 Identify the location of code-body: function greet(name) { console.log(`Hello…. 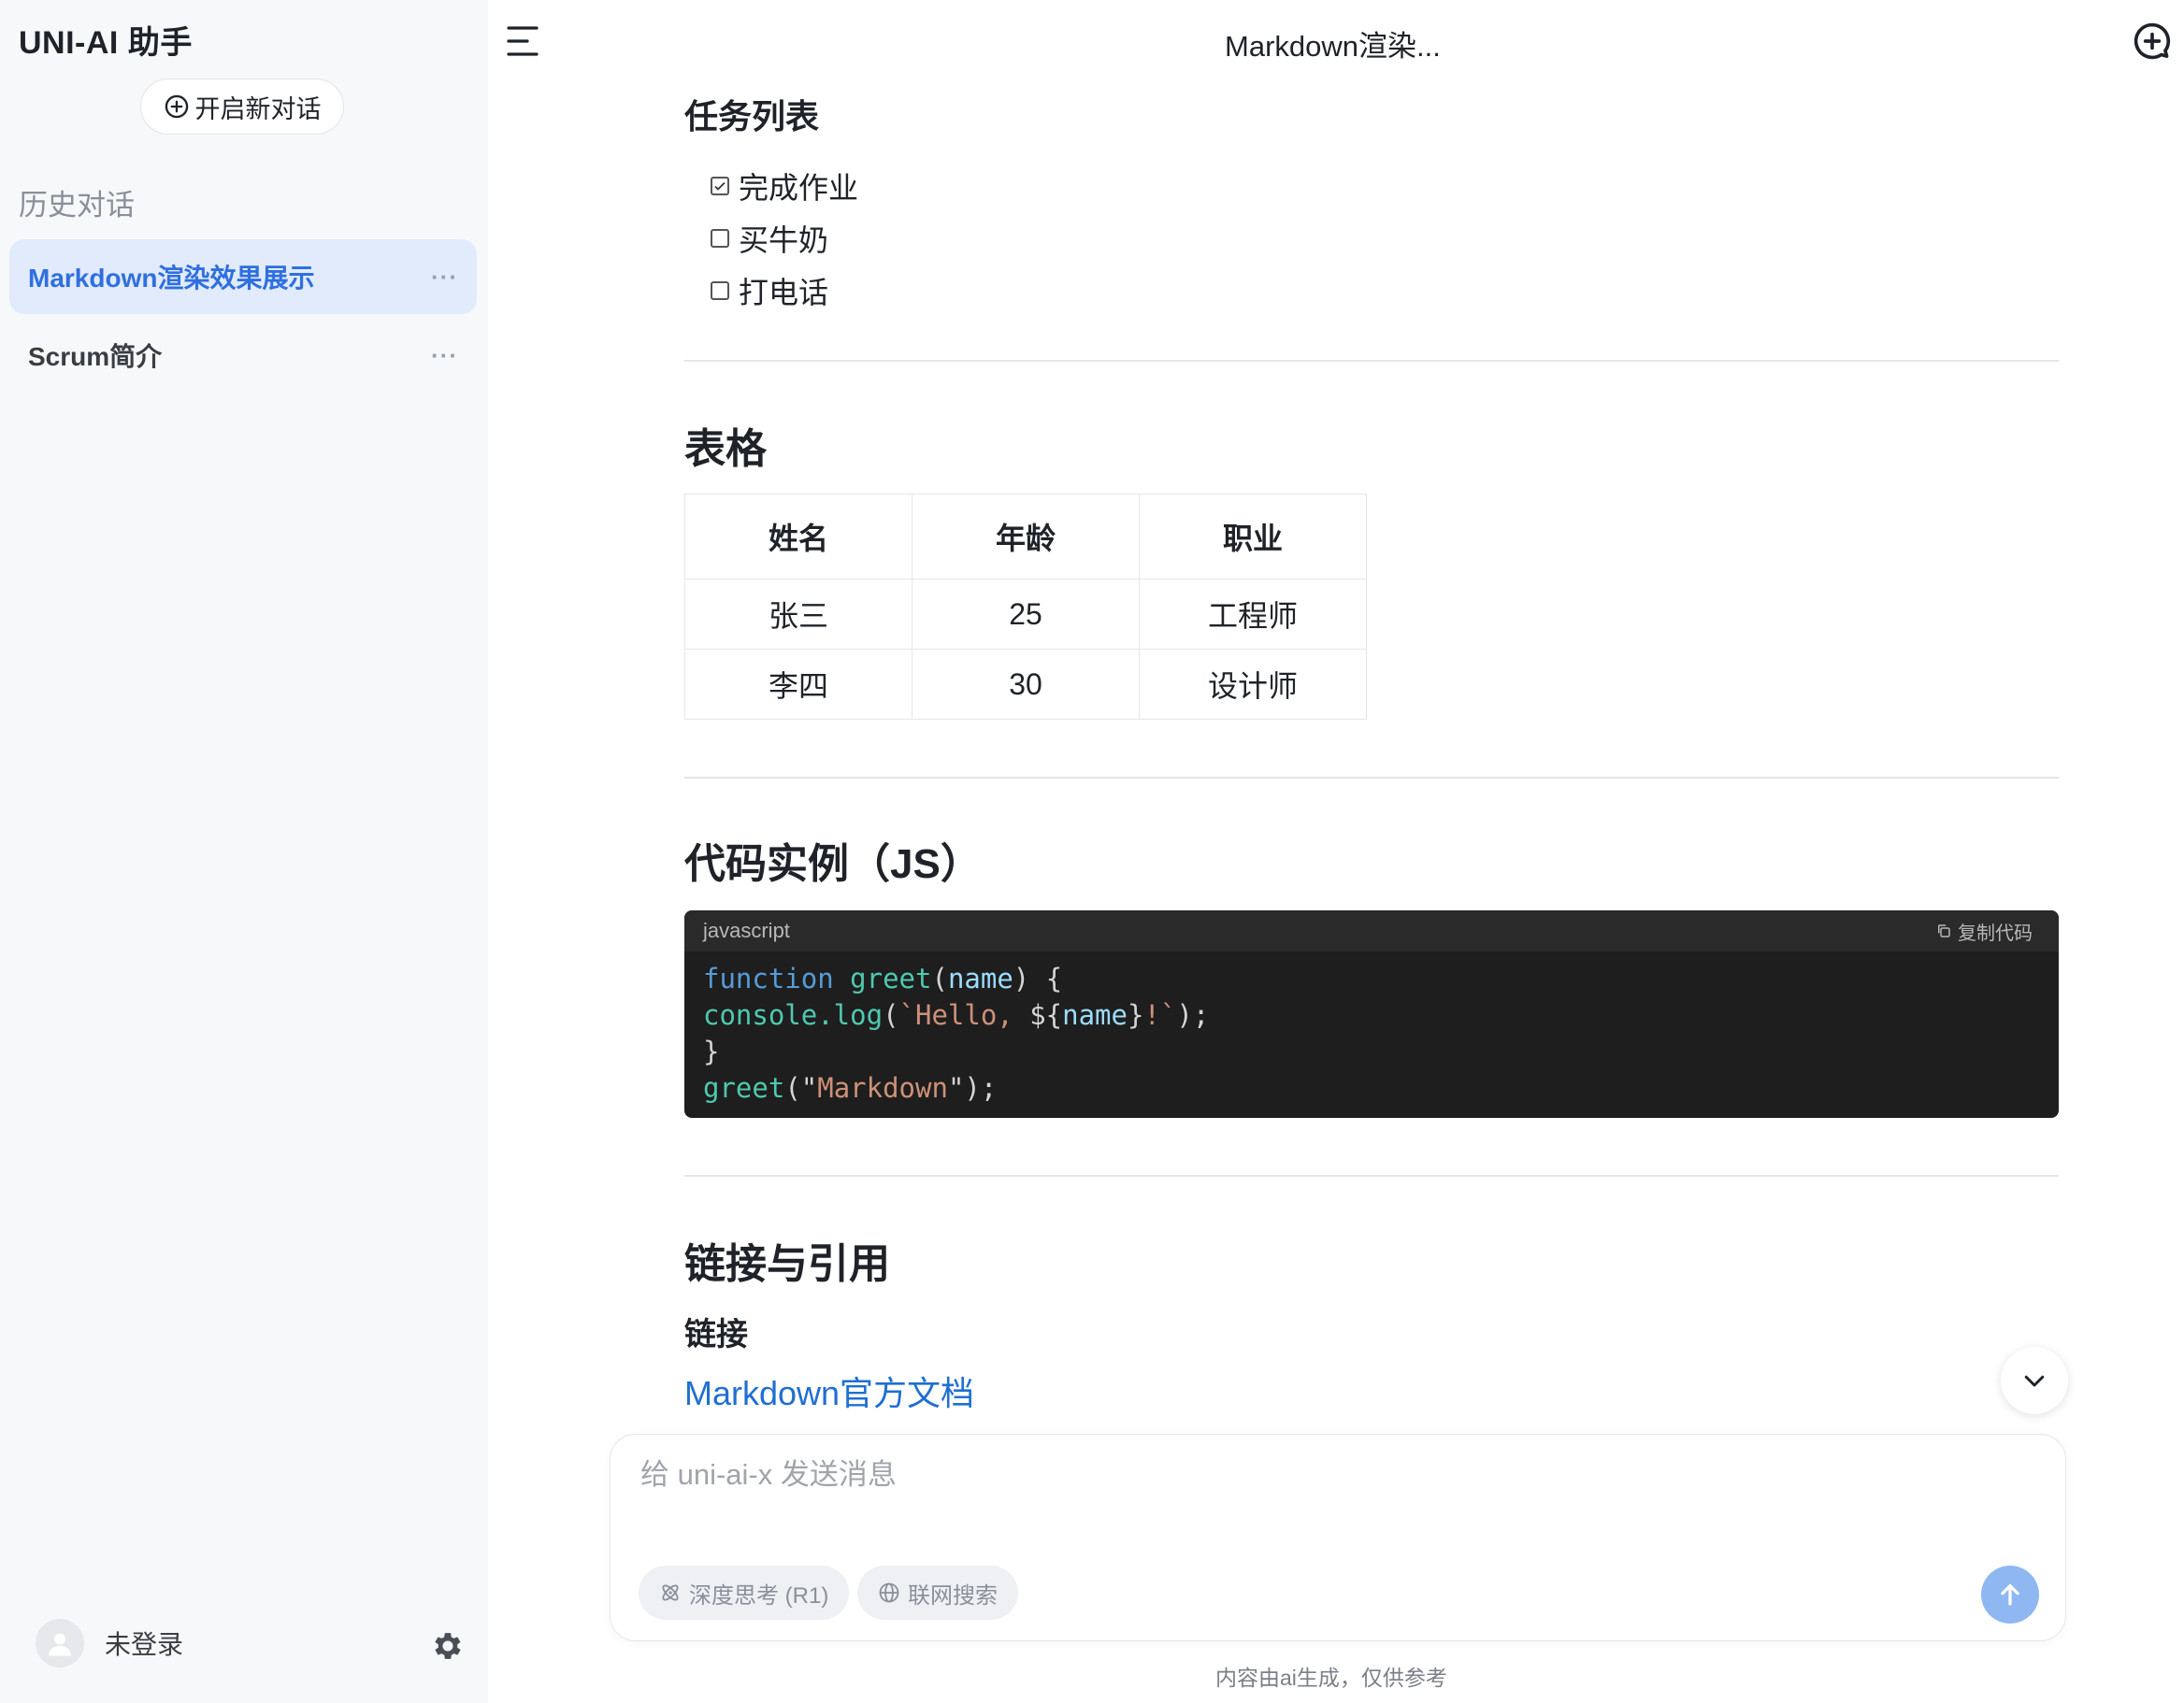
(1371, 1034).